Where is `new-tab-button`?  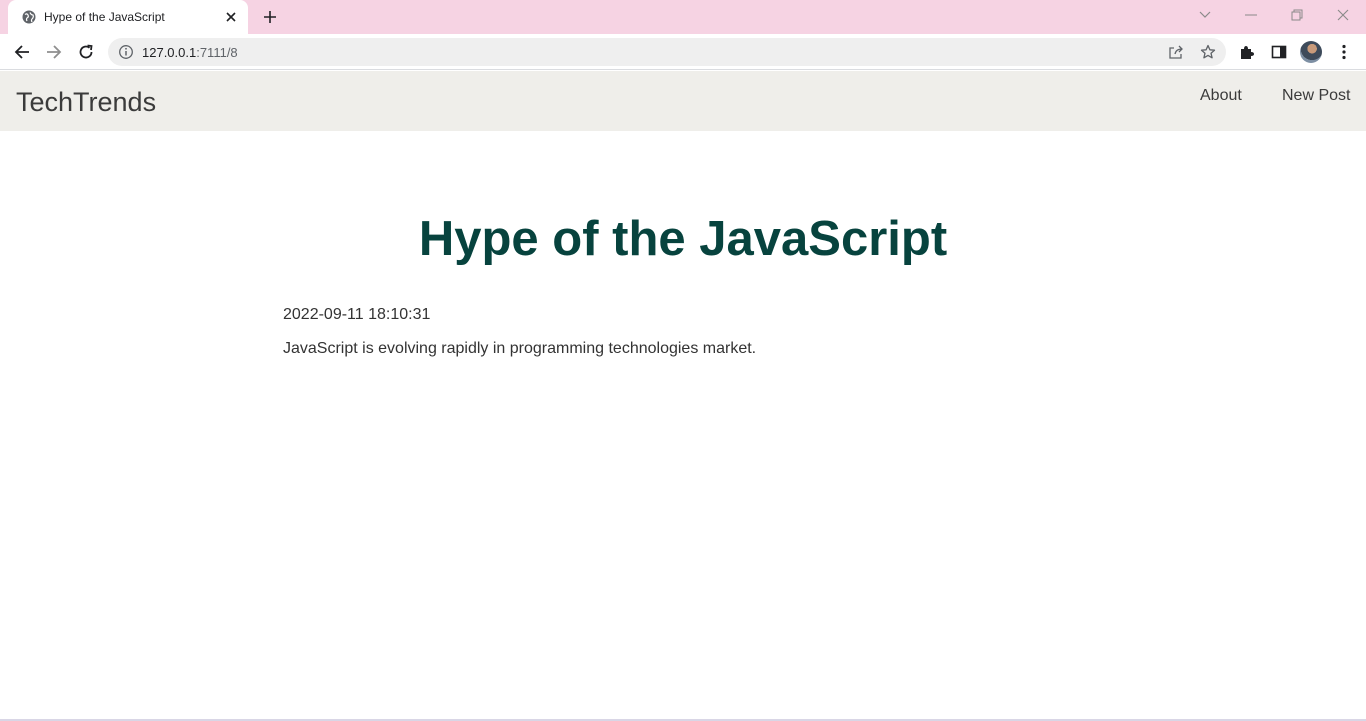
new-tab-button is located at coordinates (270, 17).